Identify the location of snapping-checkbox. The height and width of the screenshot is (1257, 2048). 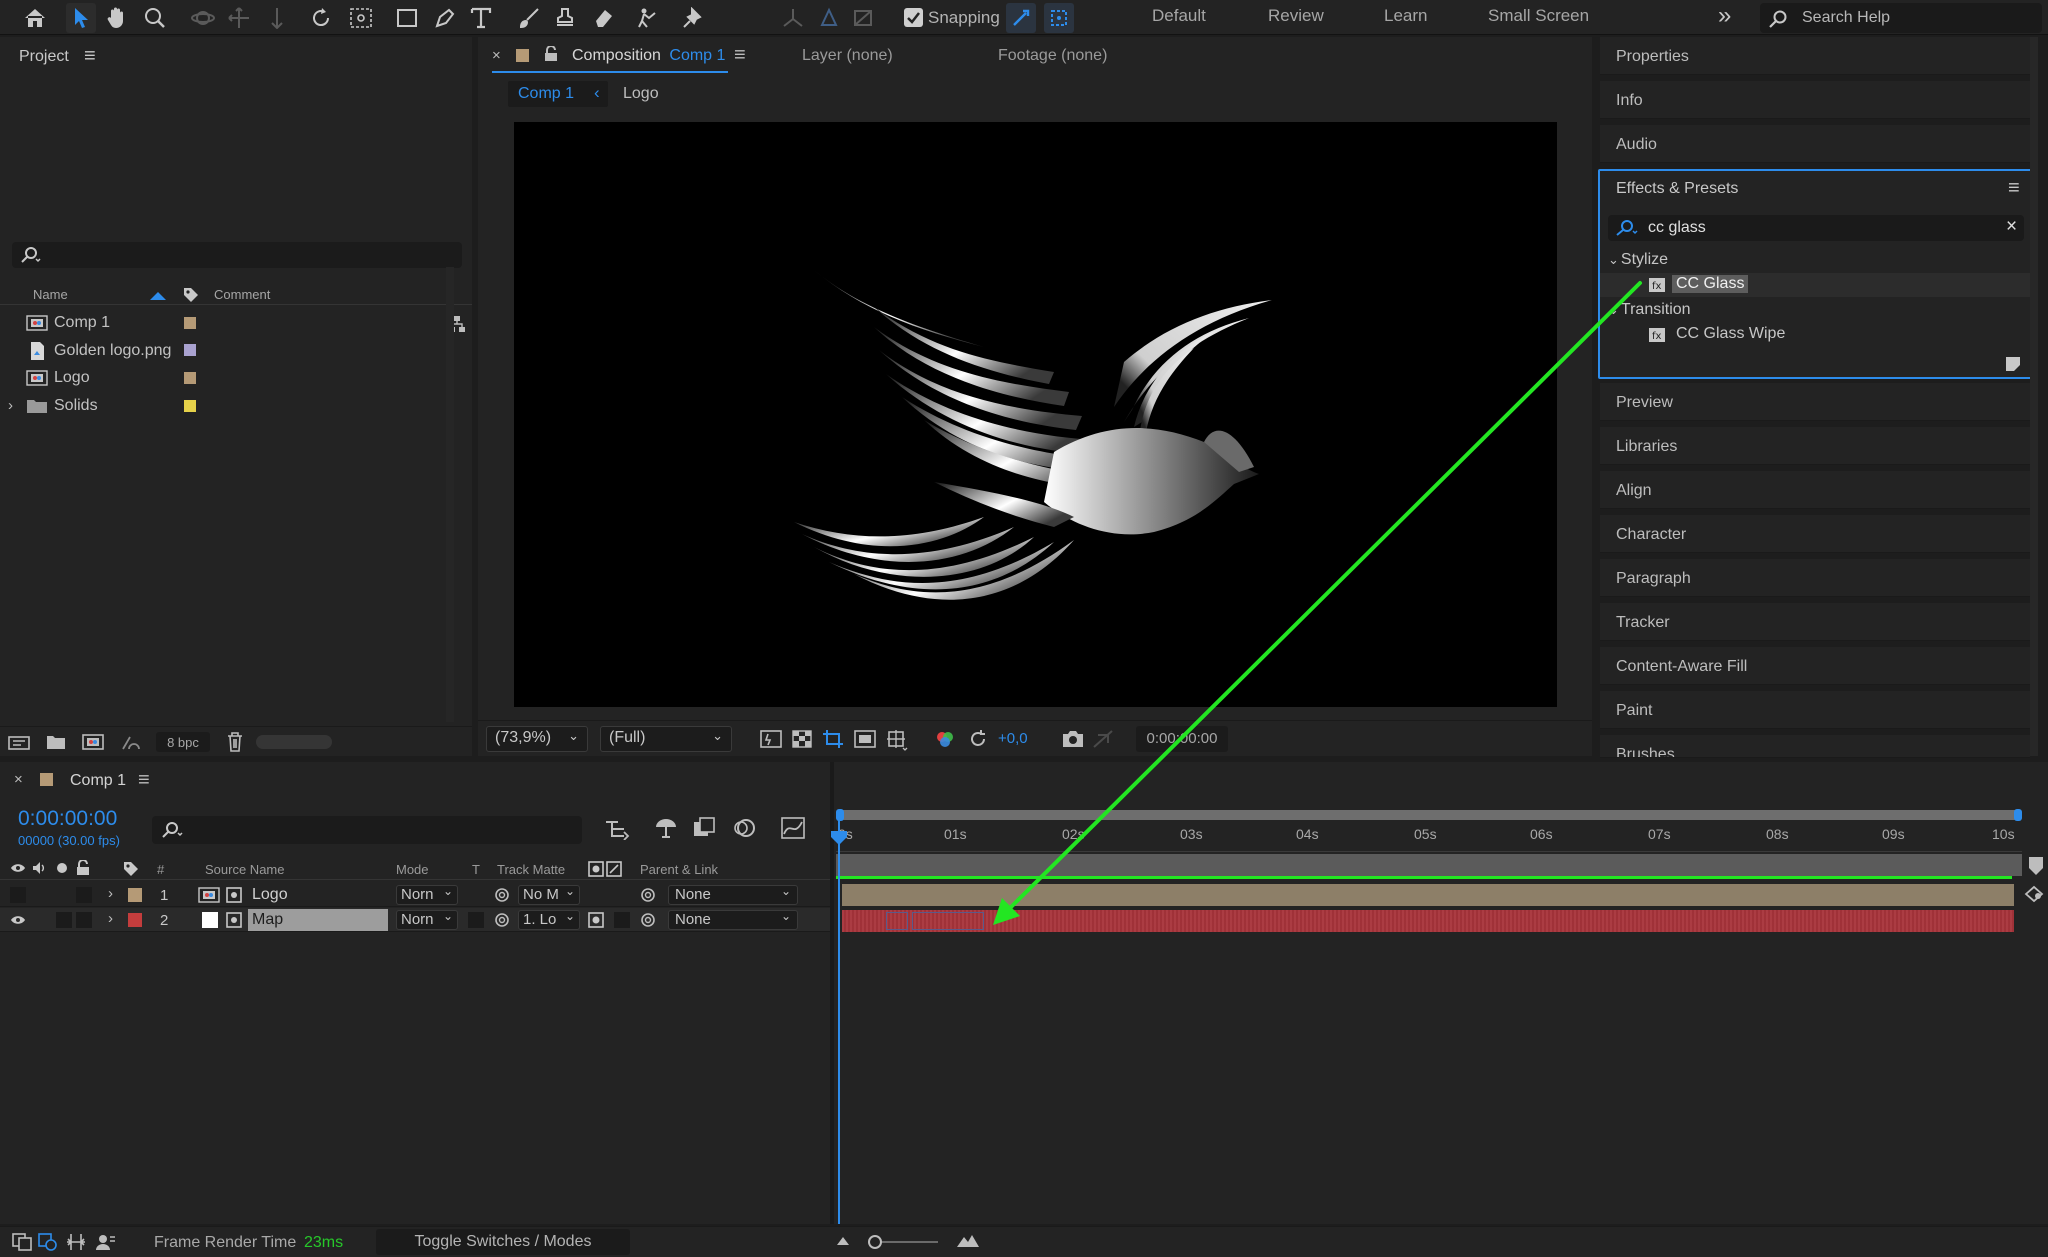
(913, 17).